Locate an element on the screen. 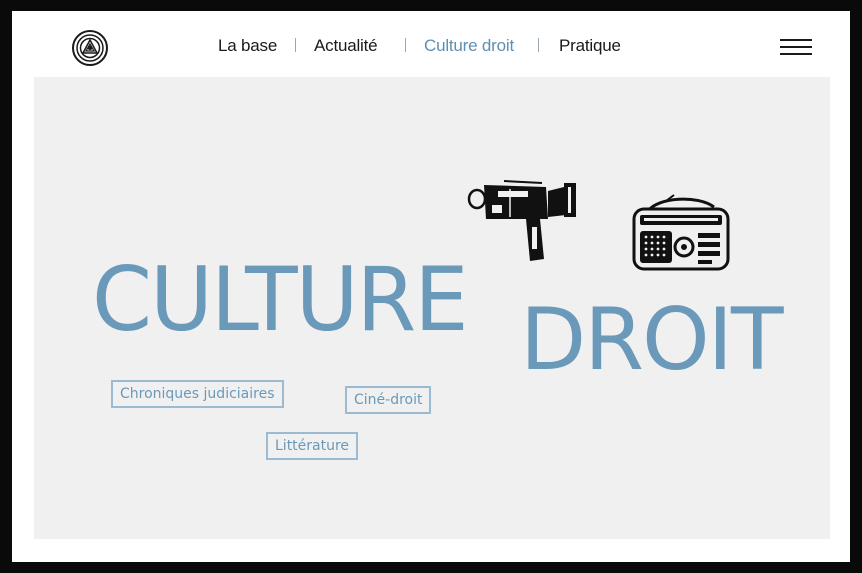 The height and width of the screenshot is (573, 862). movie-camera-icon is located at coordinates (521, 220).